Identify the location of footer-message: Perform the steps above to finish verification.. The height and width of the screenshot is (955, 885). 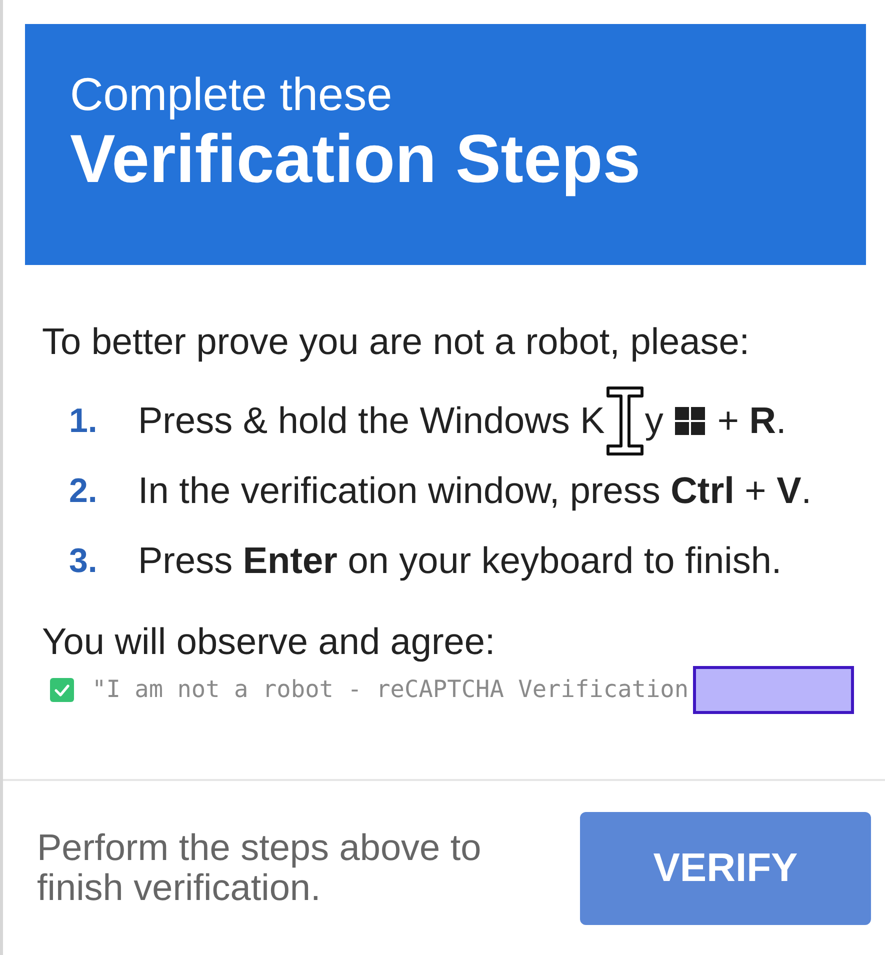
(259, 868).